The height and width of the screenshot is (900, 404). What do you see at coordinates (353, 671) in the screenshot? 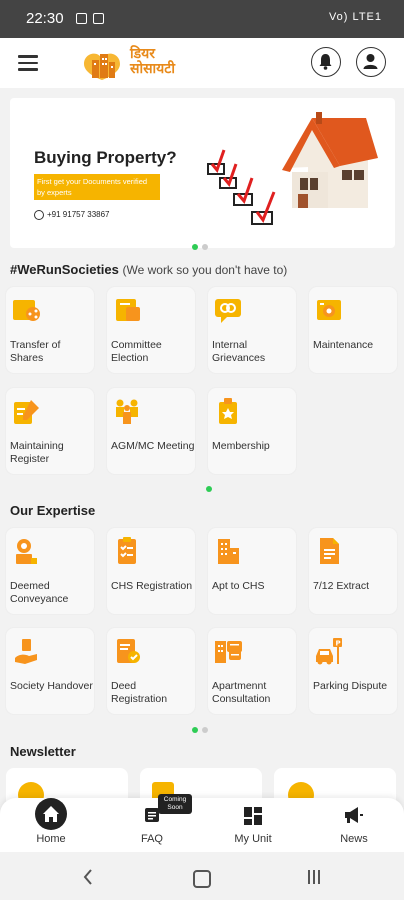
I see `expertise-card: P Parking Dispute` at bounding box center [353, 671].